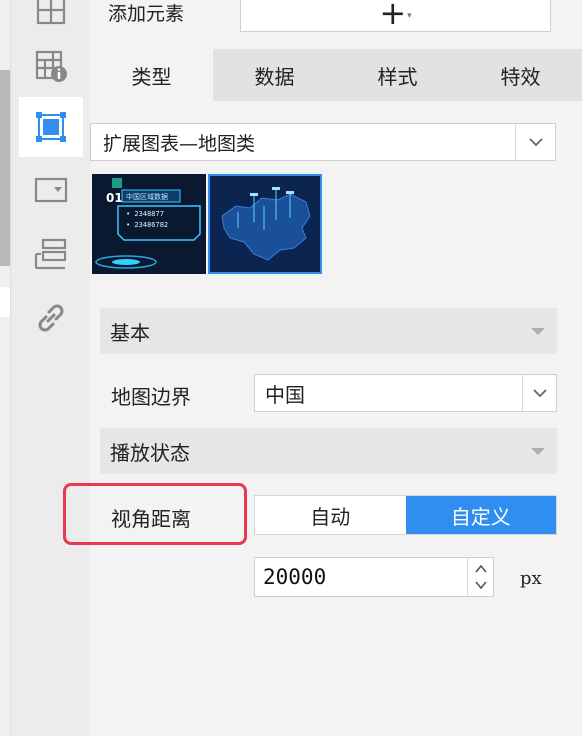 Image resolution: width=582 pixels, height=736 pixels. I want to click on add-element-button: + ▾, so click(395, 16).